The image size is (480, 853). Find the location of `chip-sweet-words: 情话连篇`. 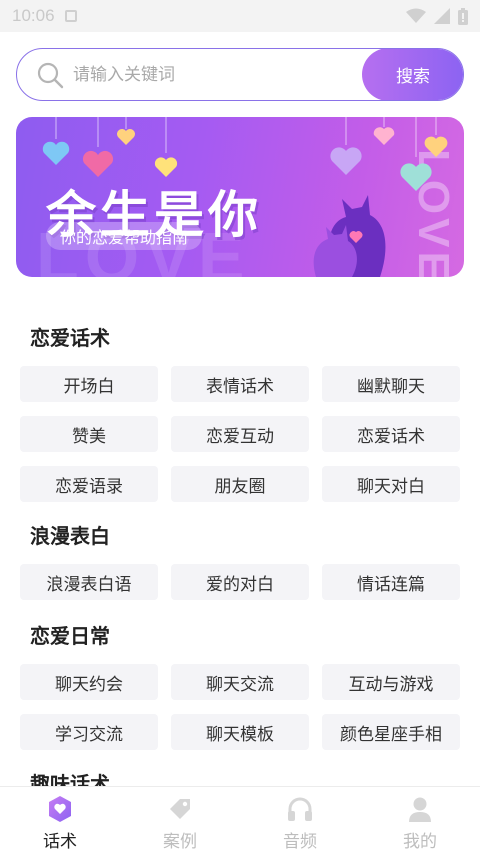

chip-sweet-words: 情话连篇 is located at coordinates (391, 582).